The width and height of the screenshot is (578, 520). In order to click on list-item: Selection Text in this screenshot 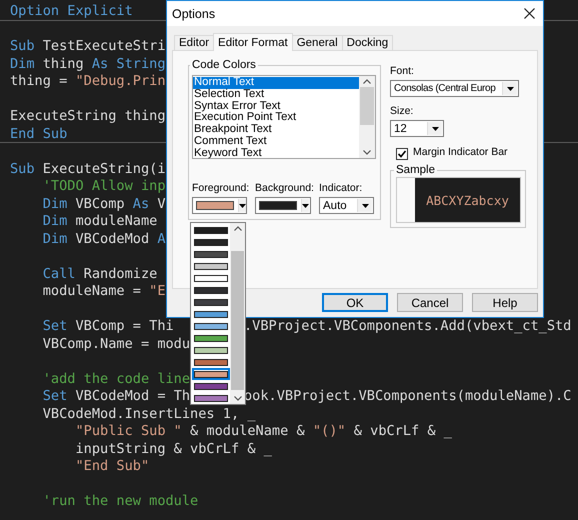, I will do `click(276, 94)`.